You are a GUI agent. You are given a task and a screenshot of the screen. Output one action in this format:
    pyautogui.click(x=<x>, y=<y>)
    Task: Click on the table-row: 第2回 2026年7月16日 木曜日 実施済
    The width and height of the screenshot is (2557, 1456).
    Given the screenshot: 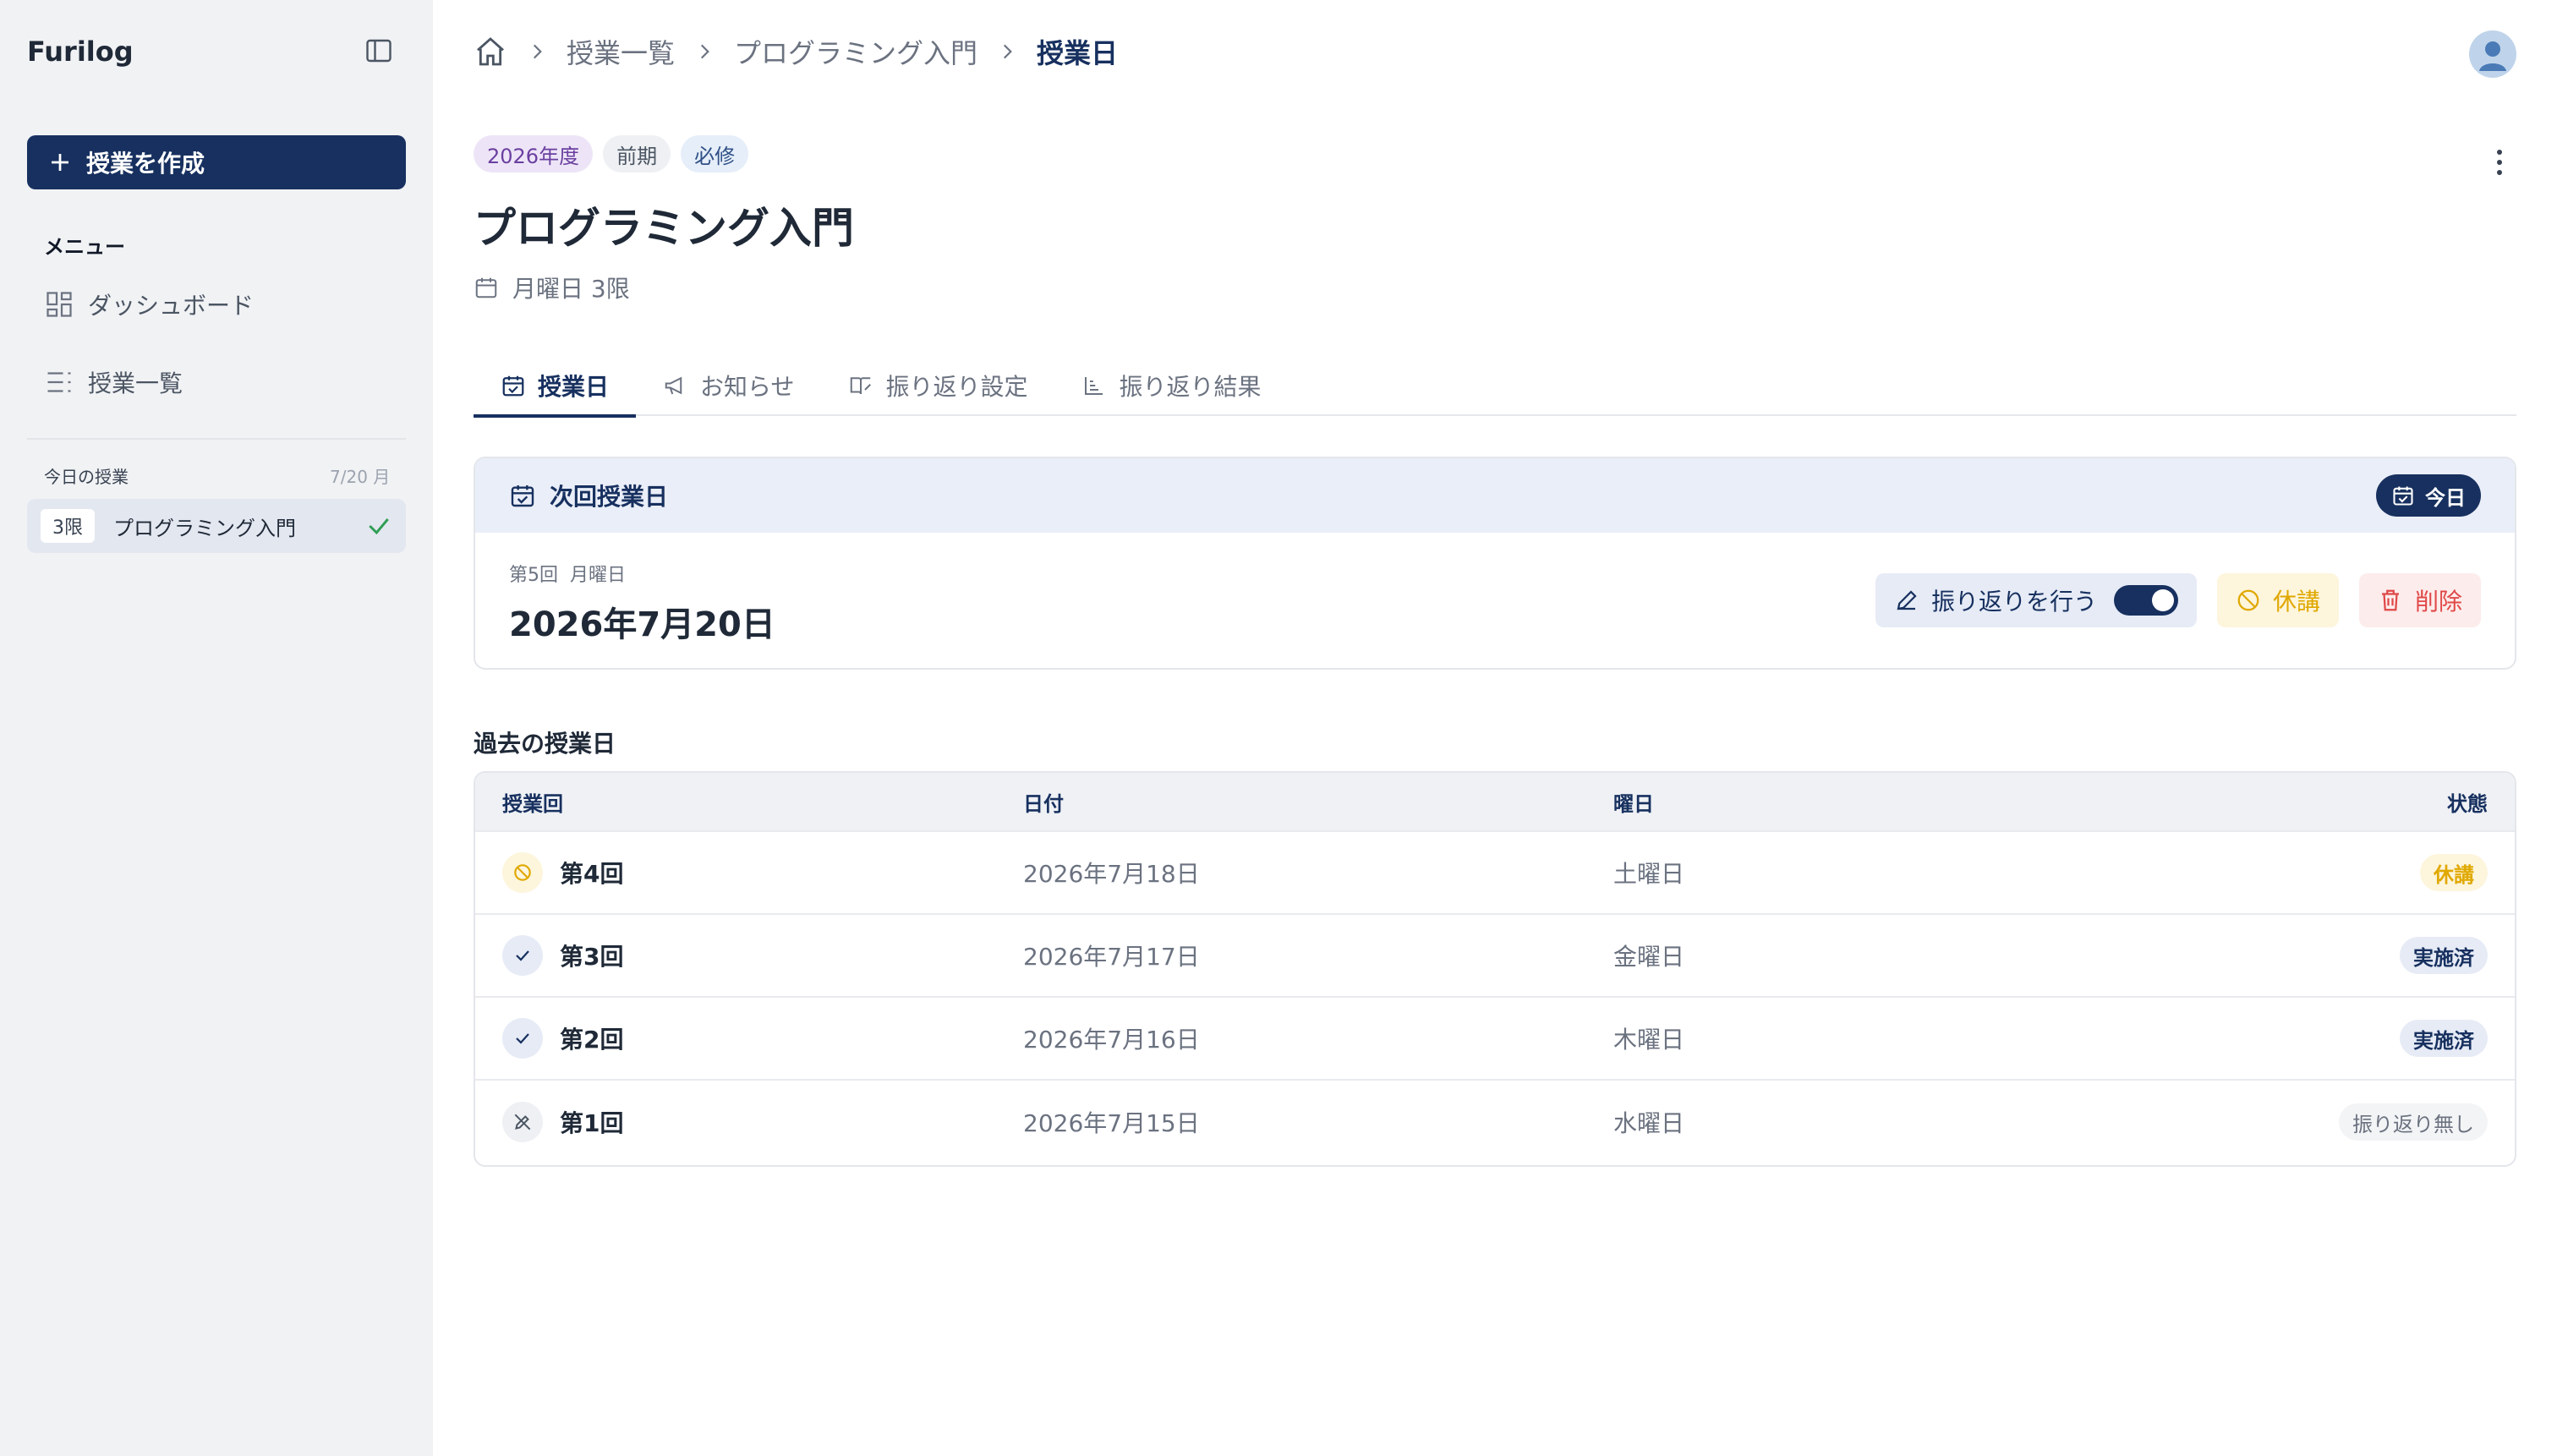 What is the action you would take?
    pyautogui.click(x=1495, y=1039)
    